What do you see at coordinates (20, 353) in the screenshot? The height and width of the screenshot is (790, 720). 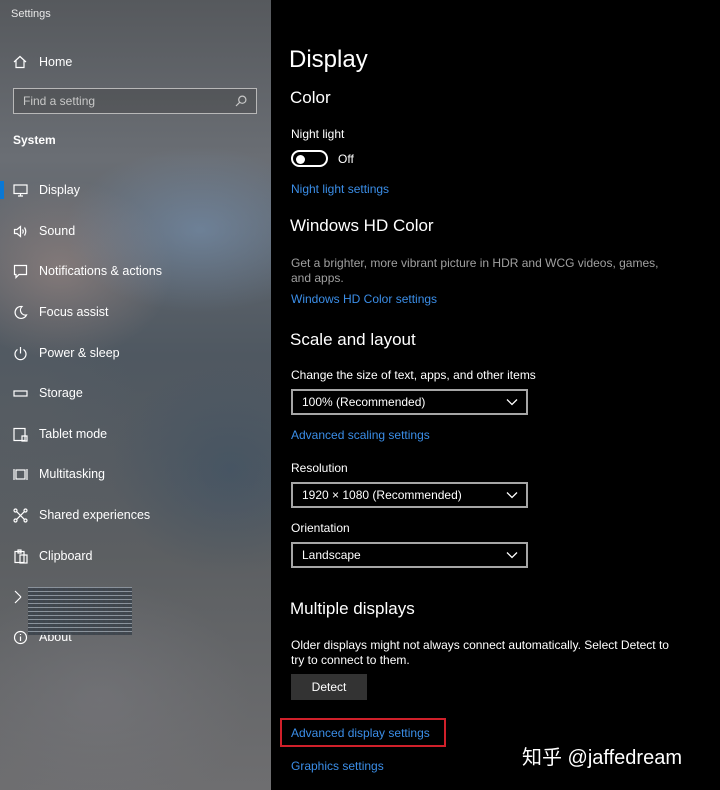 I see `power-icon` at bounding box center [20, 353].